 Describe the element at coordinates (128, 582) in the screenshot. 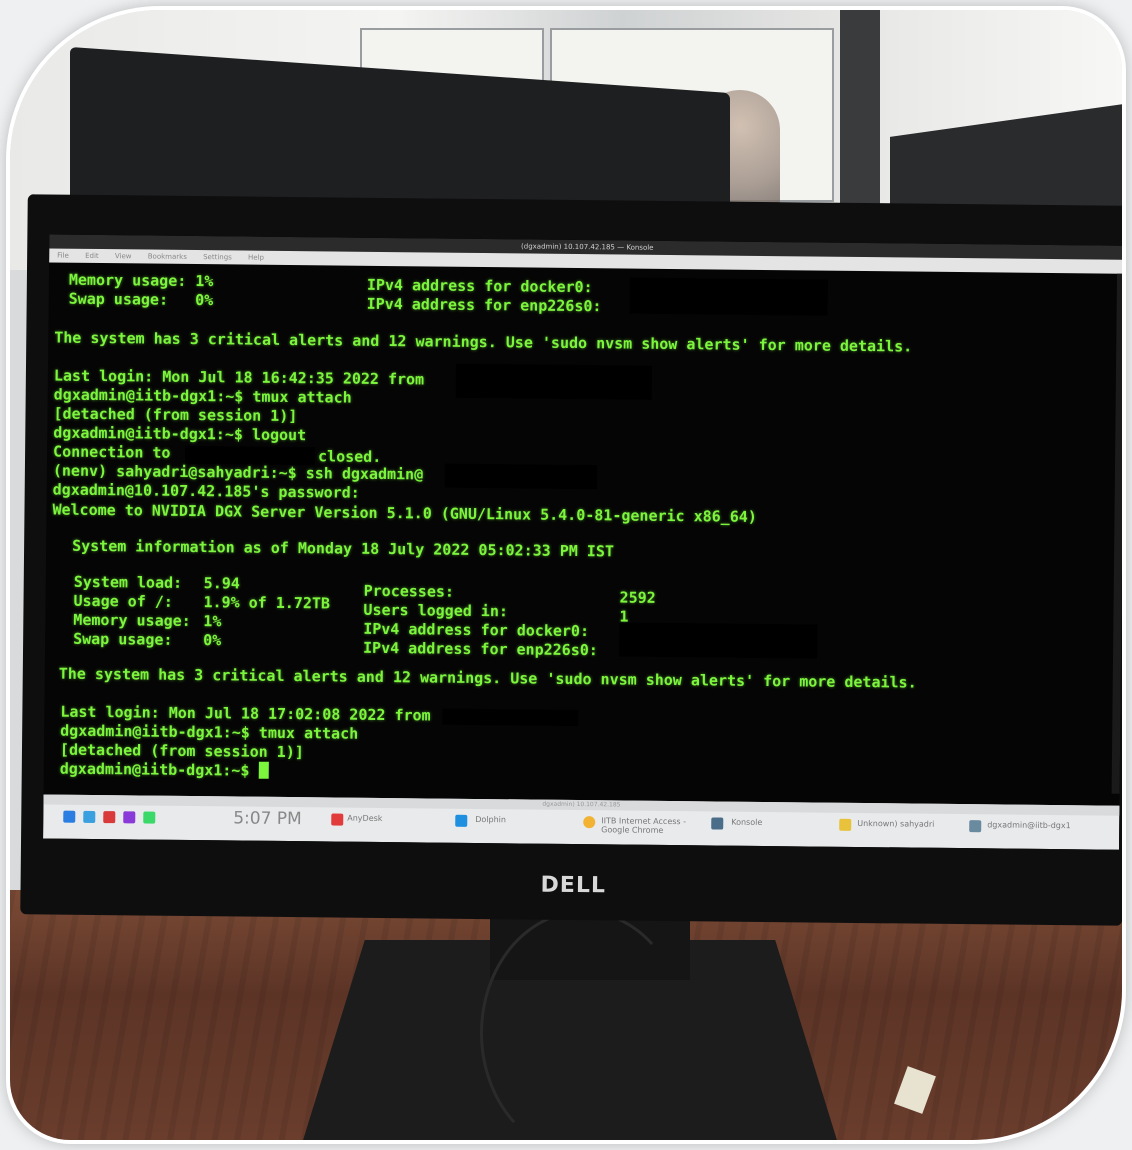

I see `system-load-label: System load:` at that location.